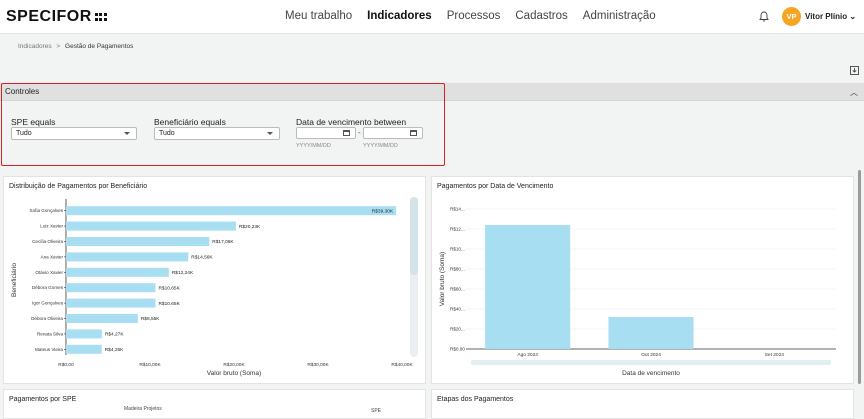 This screenshot has height=419, width=864. What do you see at coordinates (47, 318) in the screenshot?
I see `y-tick-label: Débora Oliveira` at bounding box center [47, 318].